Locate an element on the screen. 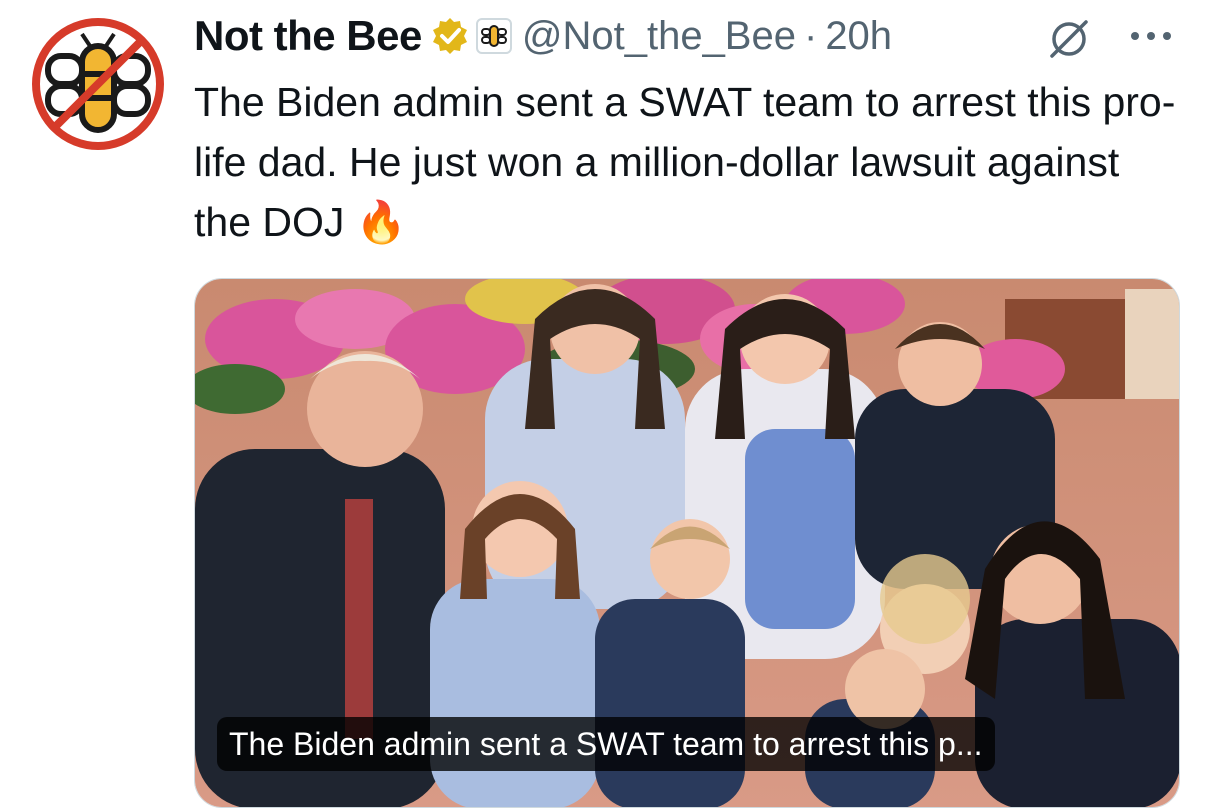 This screenshot has width=1206, height=808. bee-affiliate-icon is located at coordinates (493, 36).